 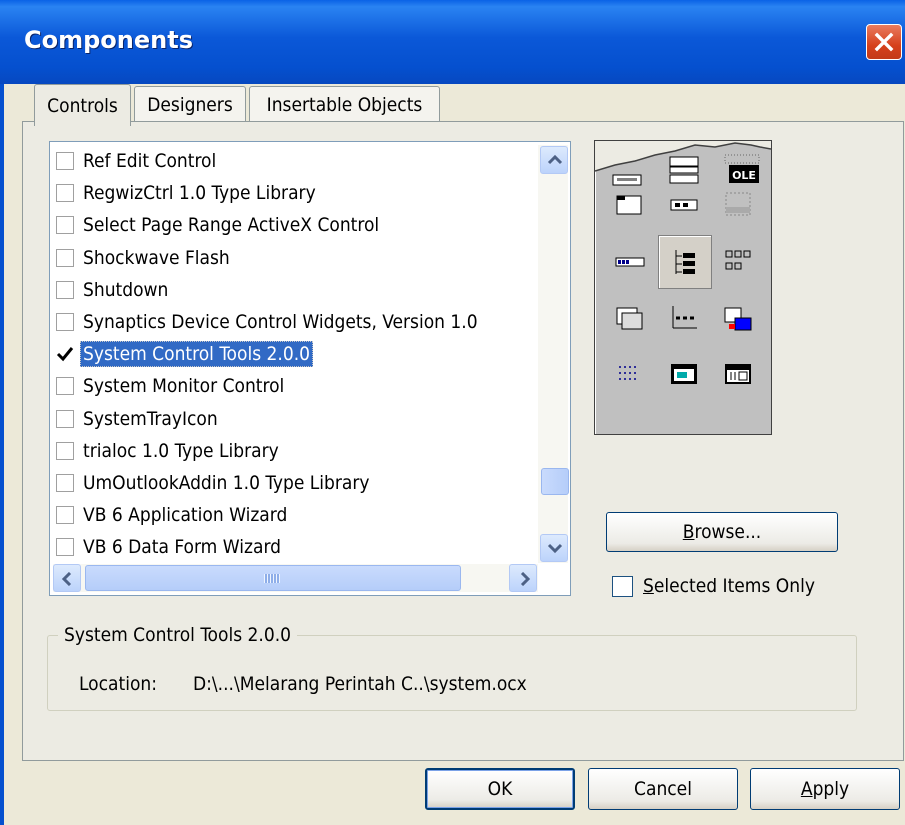 I want to click on list-item: System Control Tools 2.0.0, so click(x=185, y=354).